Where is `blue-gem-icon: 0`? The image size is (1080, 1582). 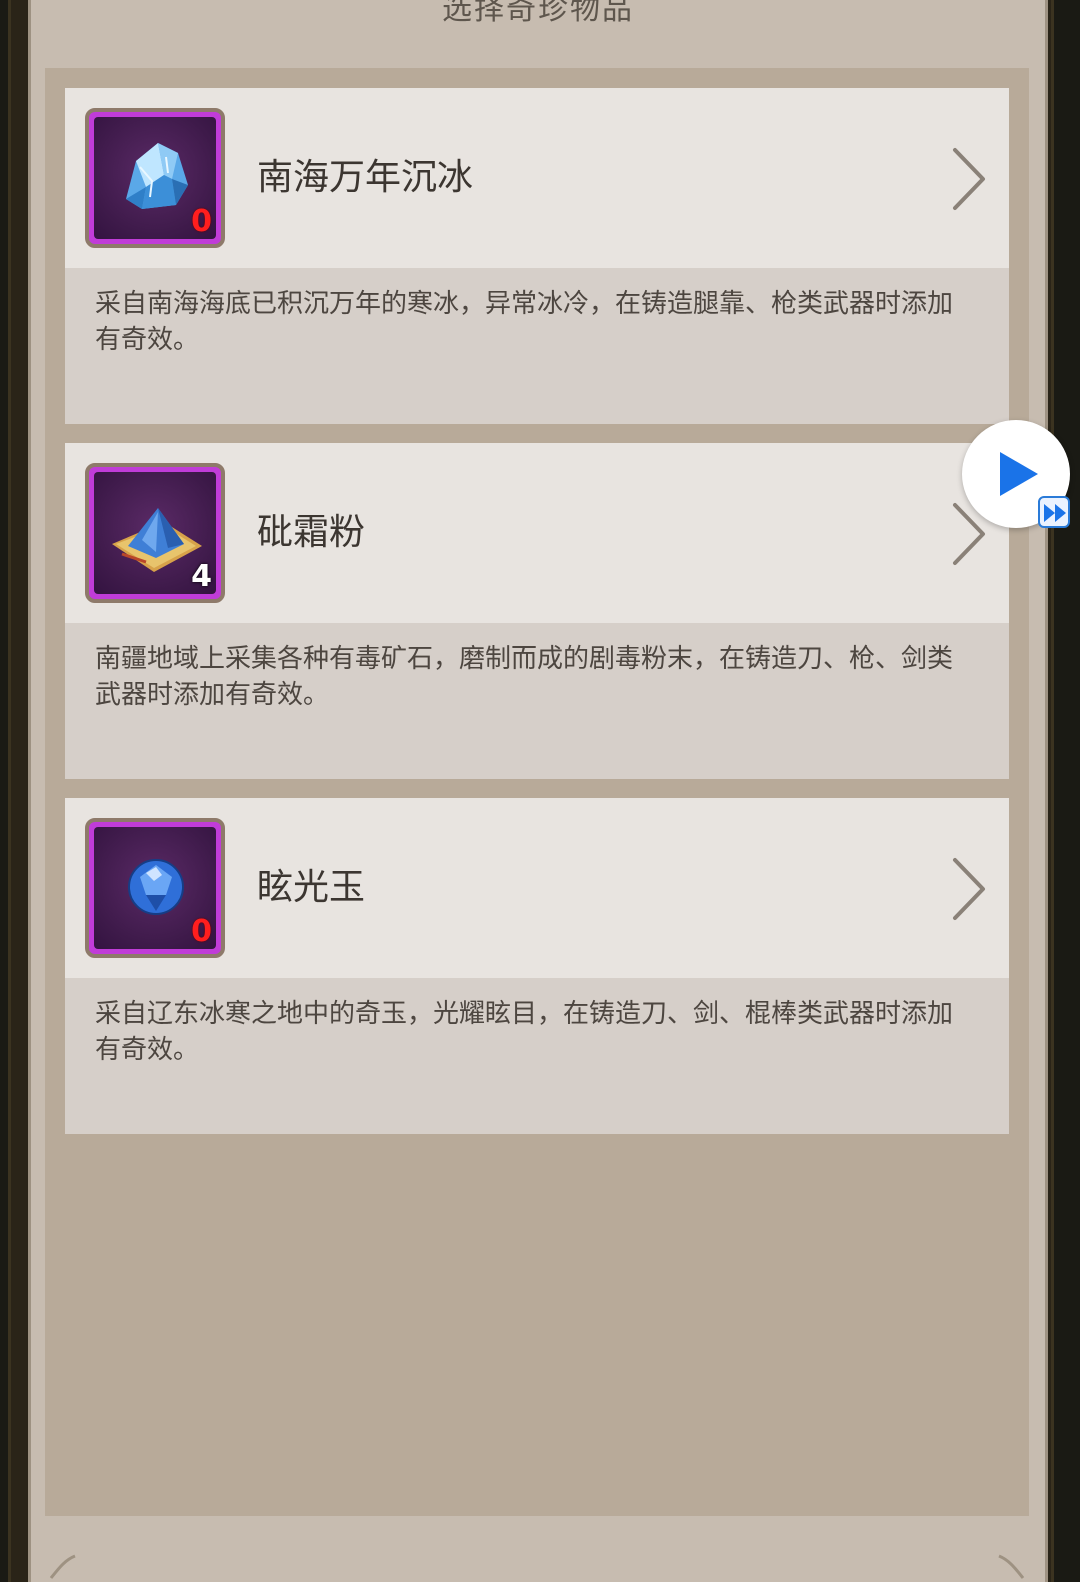 blue-gem-icon: 0 is located at coordinates (155, 888).